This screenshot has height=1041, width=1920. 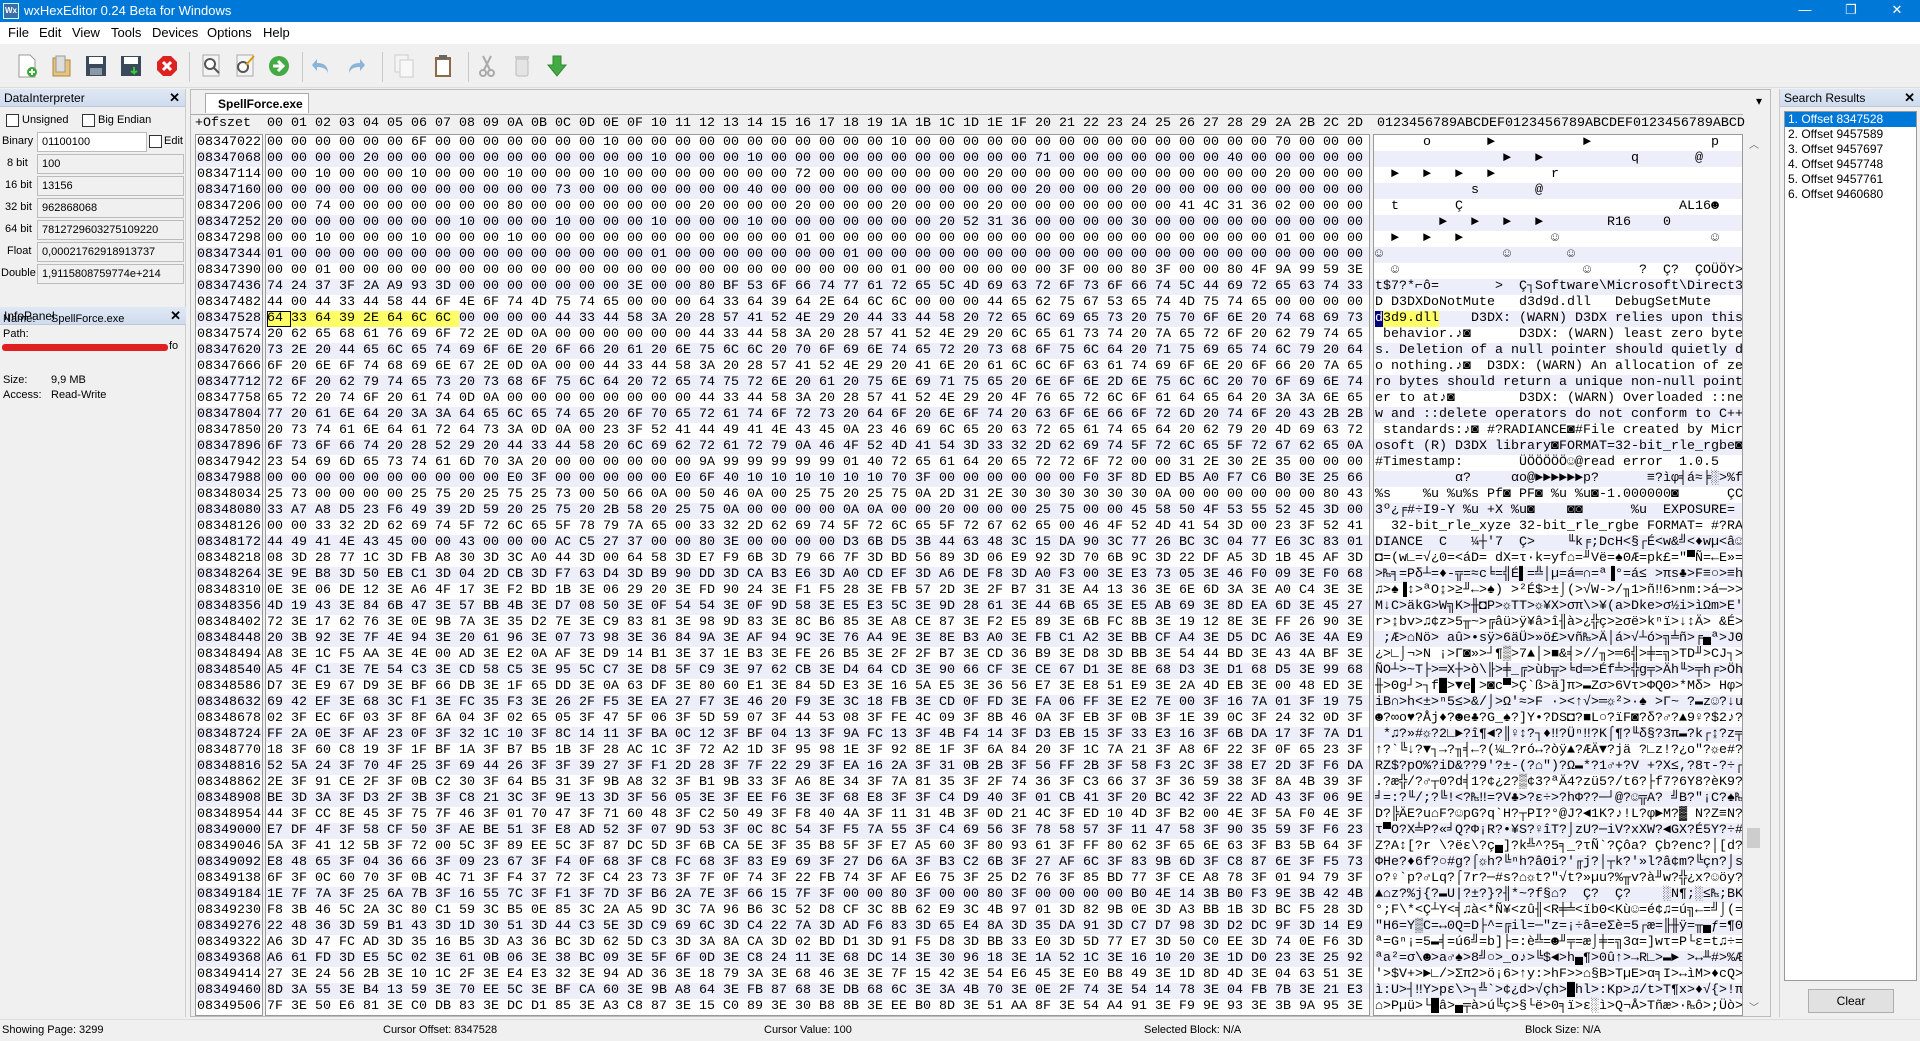 I want to click on text-char: Θ, so click(x=1667, y=687).